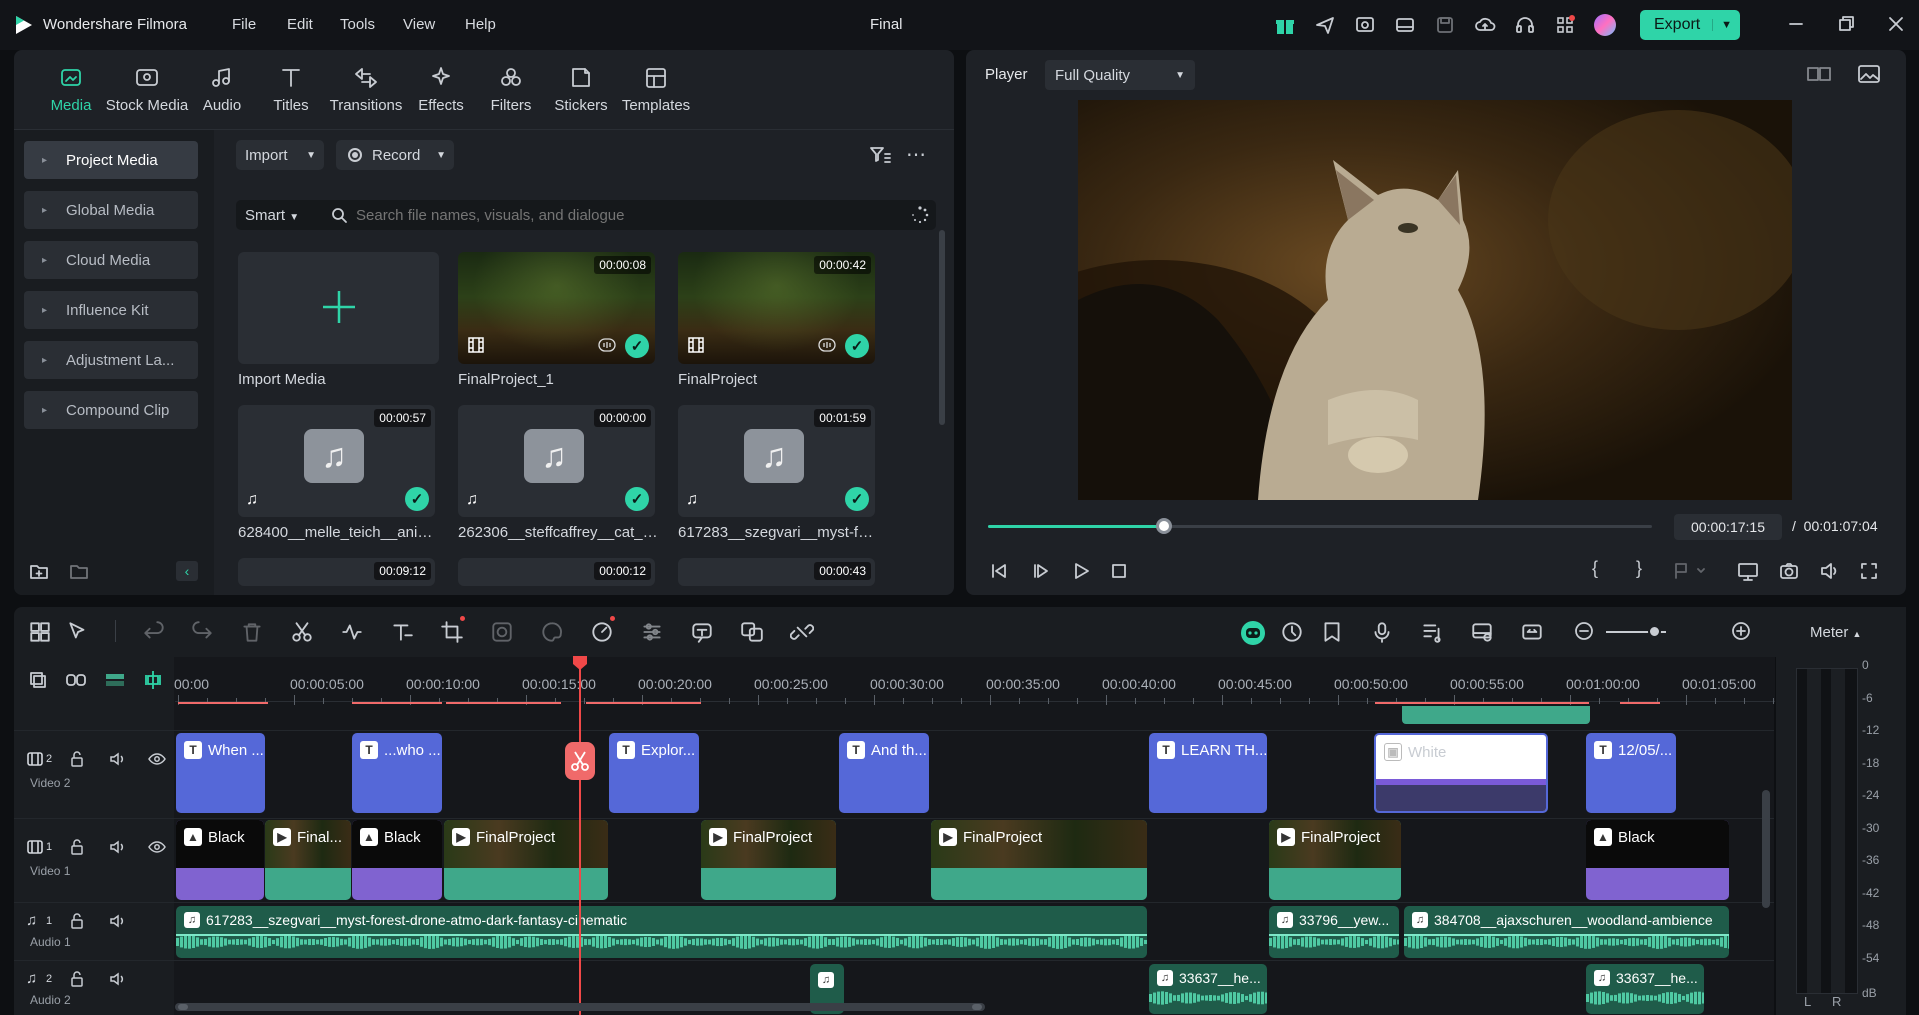 This screenshot has height=1015, width=1919. Describe the element at coordinates (1435, 300) in the screenshot. I see `video-preview` at that location.